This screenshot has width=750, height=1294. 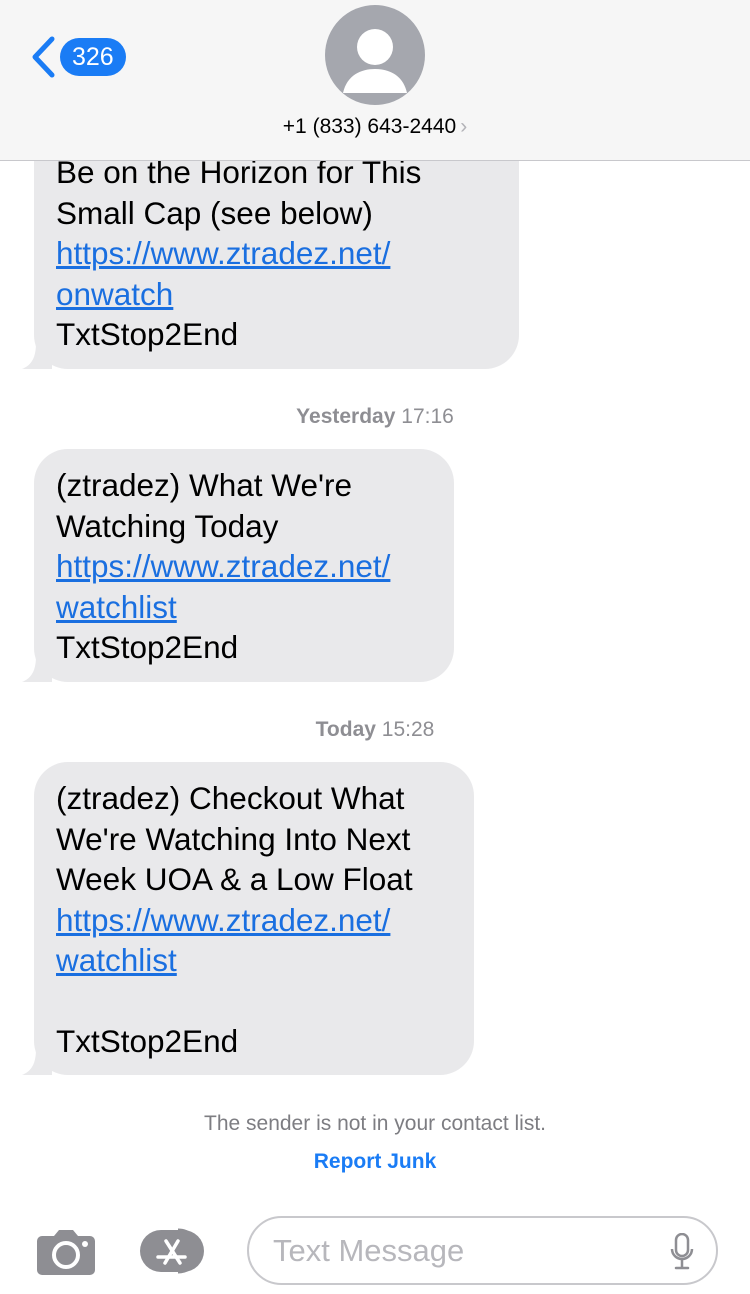 I want to click on contact-number: +1 (833) 643-2440, so click(x=369, y=126).